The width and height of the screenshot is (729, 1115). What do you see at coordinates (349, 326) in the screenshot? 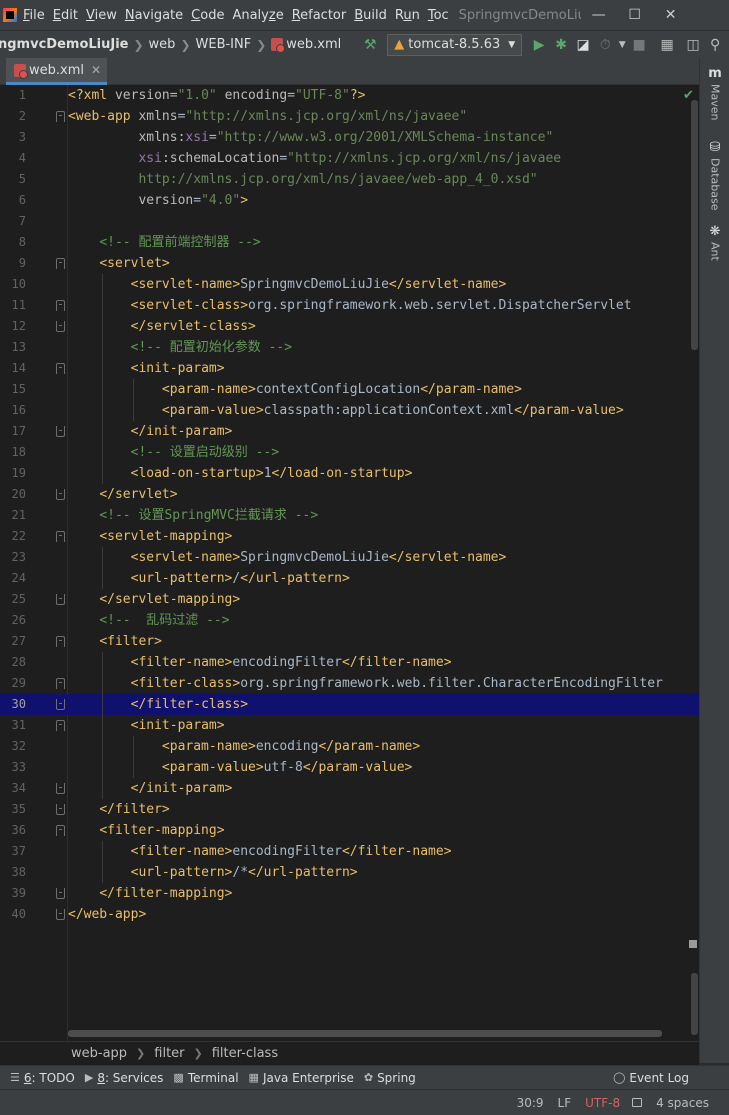
I see `code-line: 12 </servlet-class>` at bounding box center [349, 326].